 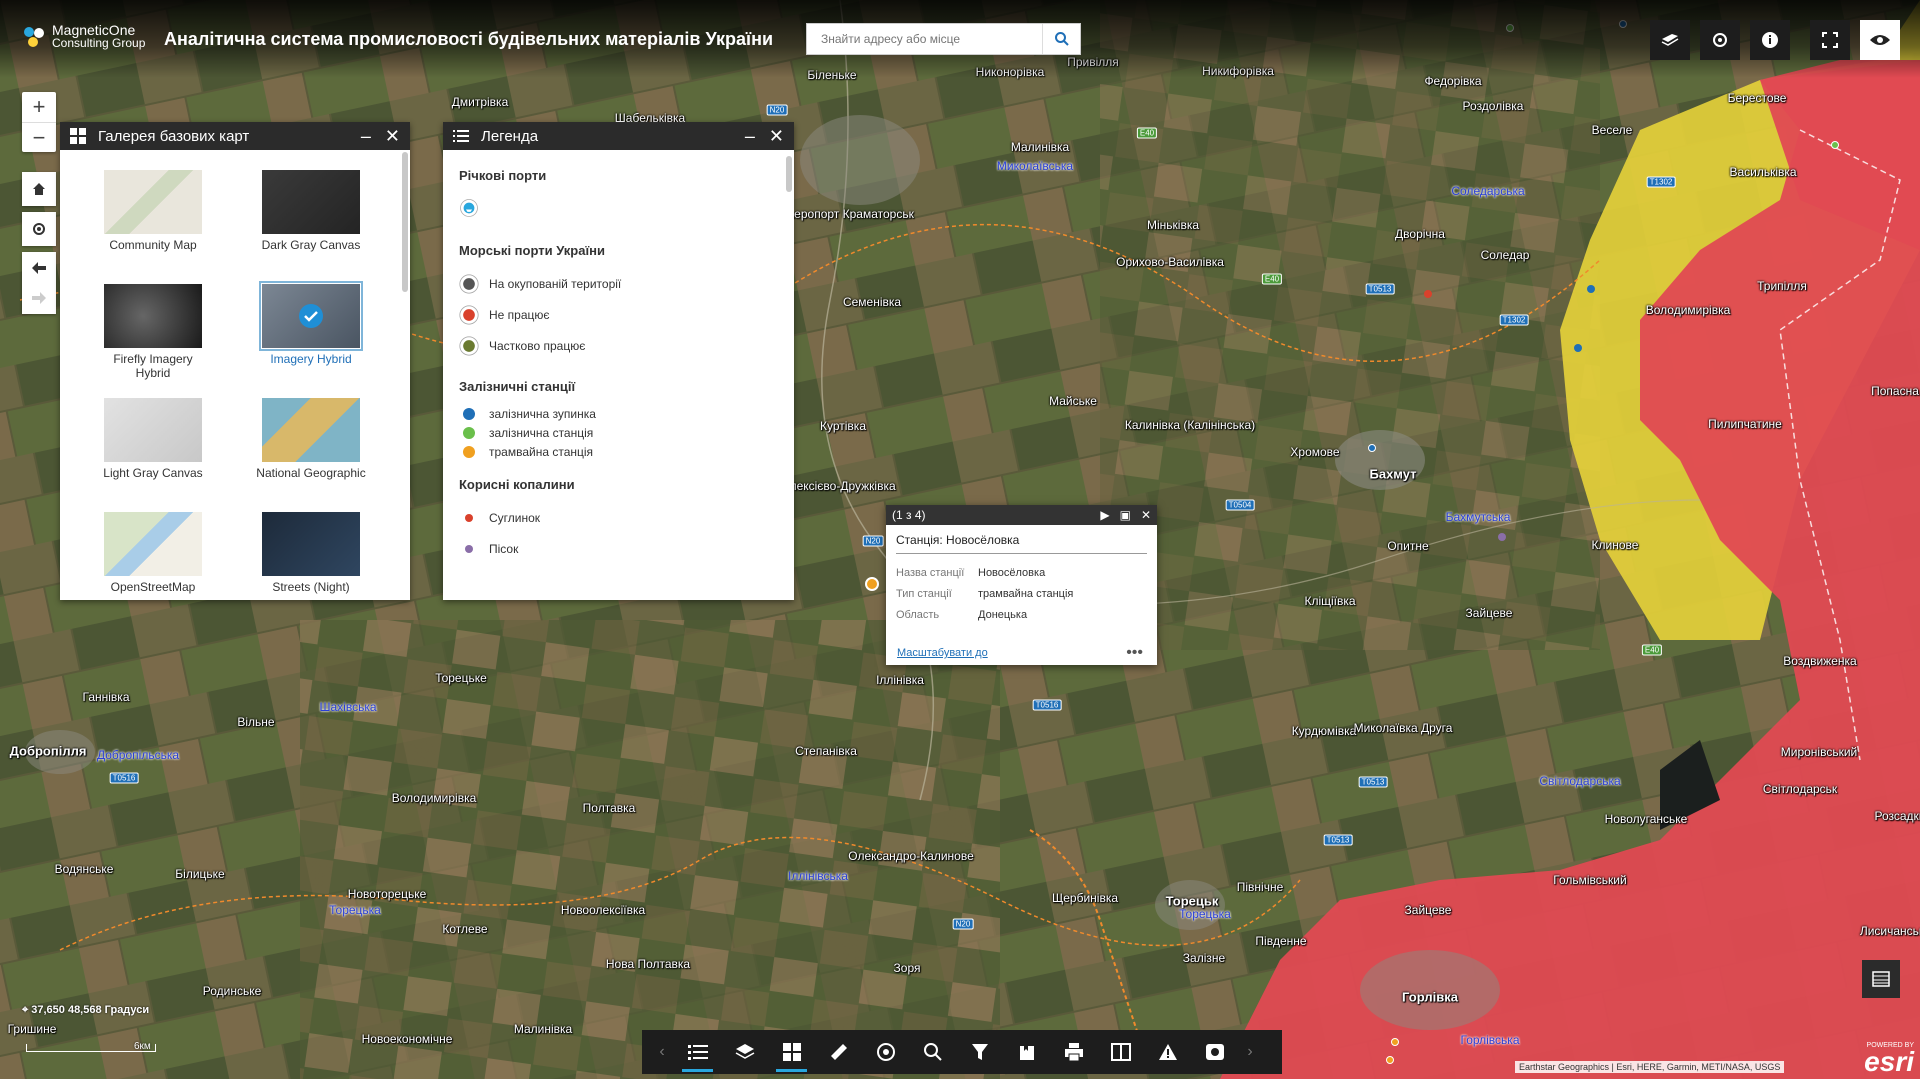 I want to click on visibility-button, so click(x=1880, y=40).